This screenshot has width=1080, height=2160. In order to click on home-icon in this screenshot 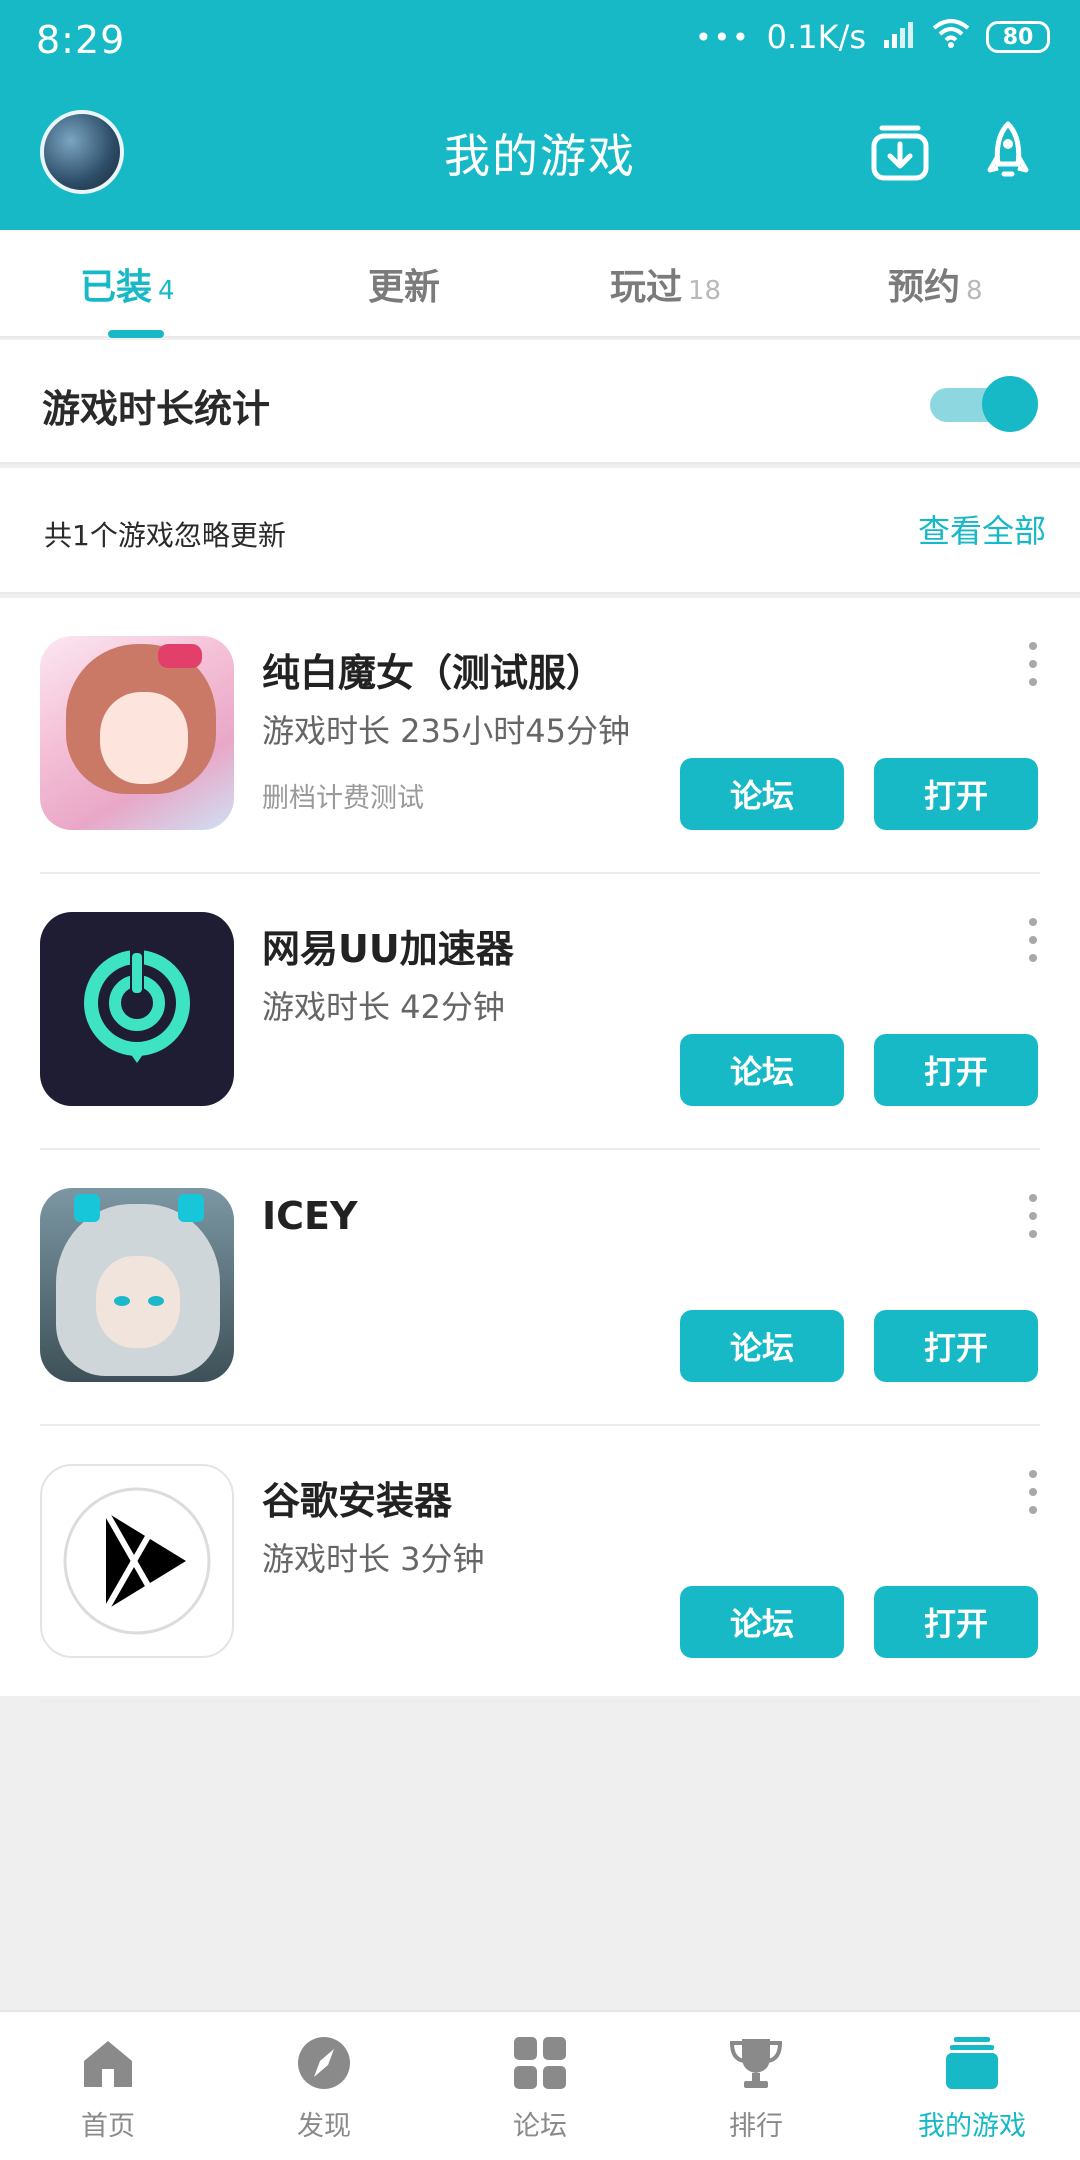, I will do `click(108, 2063)`.